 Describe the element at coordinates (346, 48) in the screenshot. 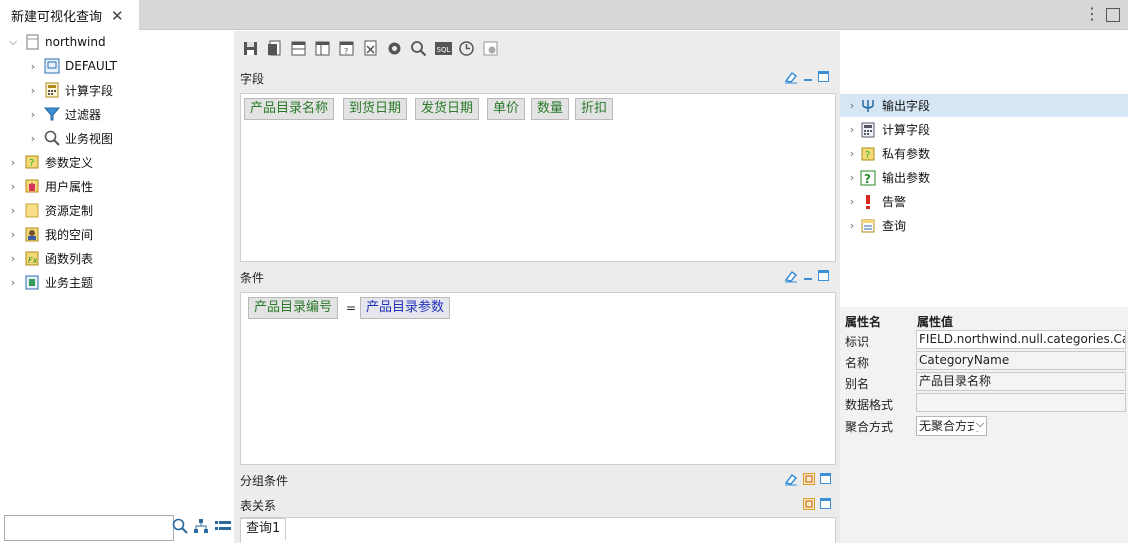

I see `parameter-tool-icon: ?` at that location.